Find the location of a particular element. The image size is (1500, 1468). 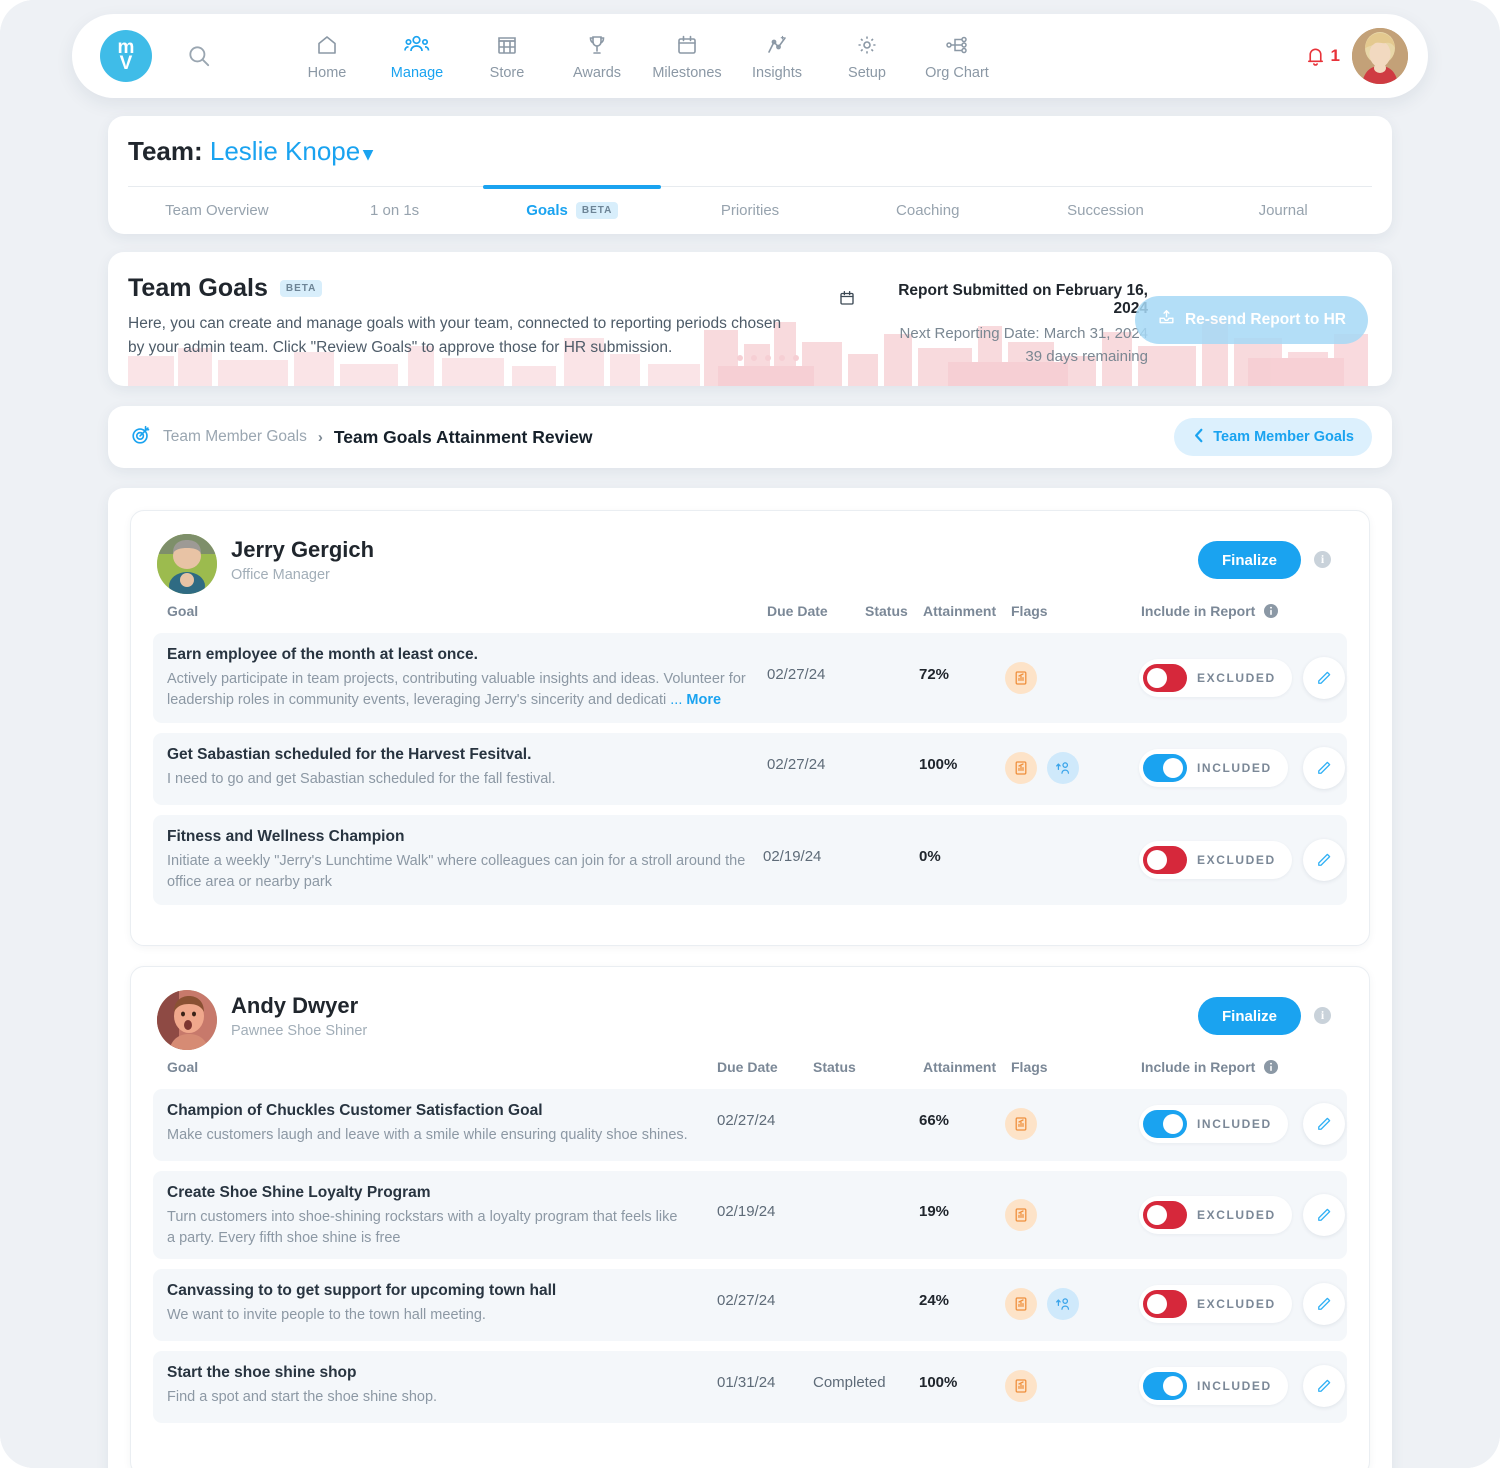

breadcrumb-parent-link: Team Member Goals is located at coordinates (235, 437).